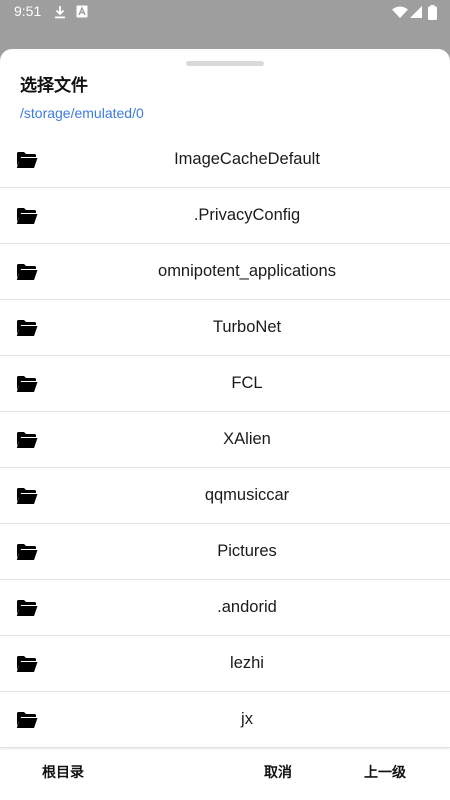  I want to click on list-item: omnipotent_applications, so click(225, 272).